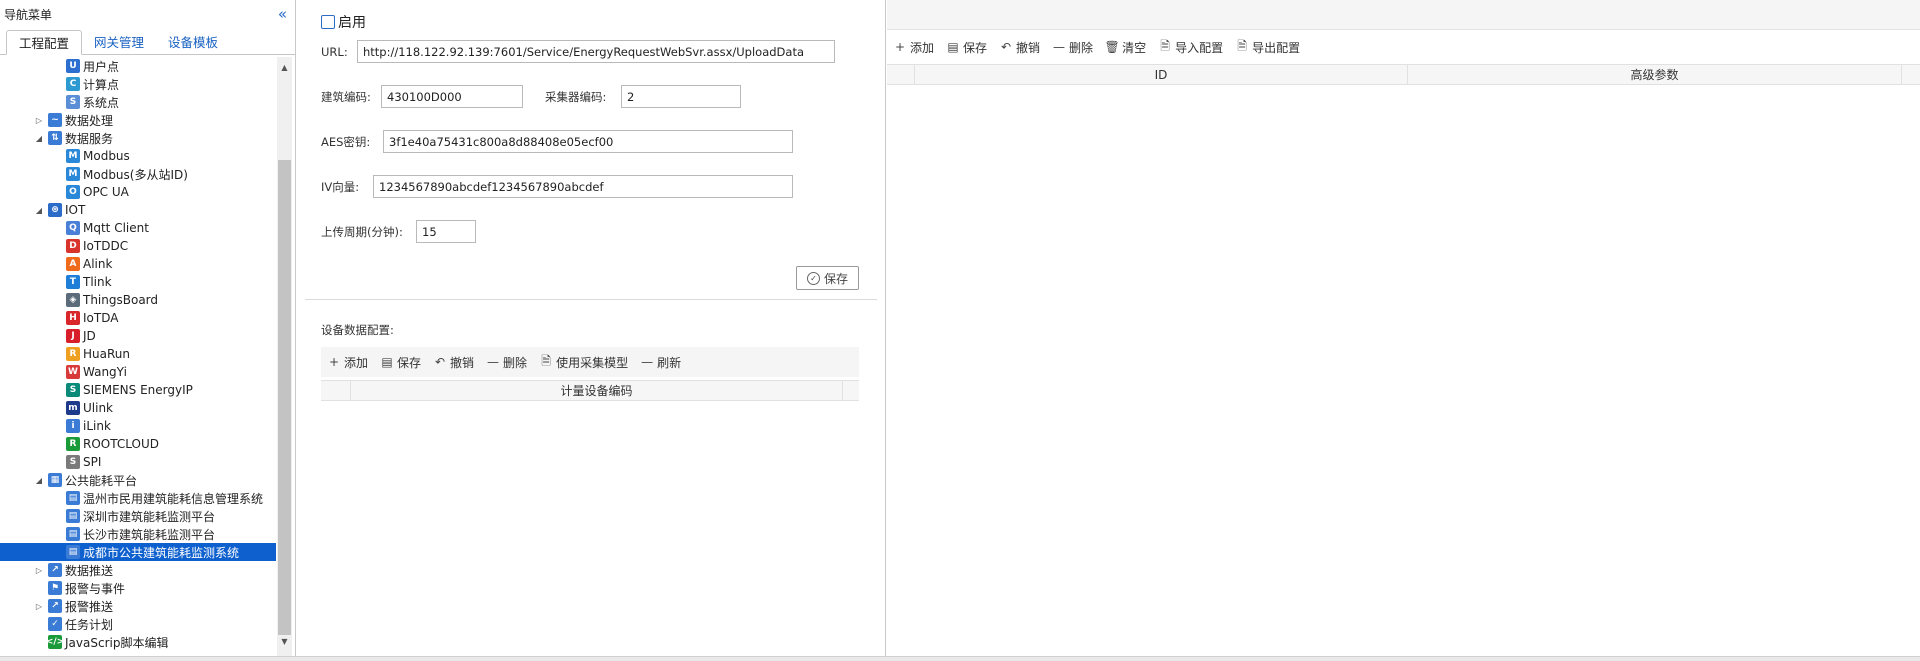 This screenshot has height=661, width=1920. Describe the element at coordinates (73, 444) in the screenshot. I see `rootcloud-icon: R` at that location.